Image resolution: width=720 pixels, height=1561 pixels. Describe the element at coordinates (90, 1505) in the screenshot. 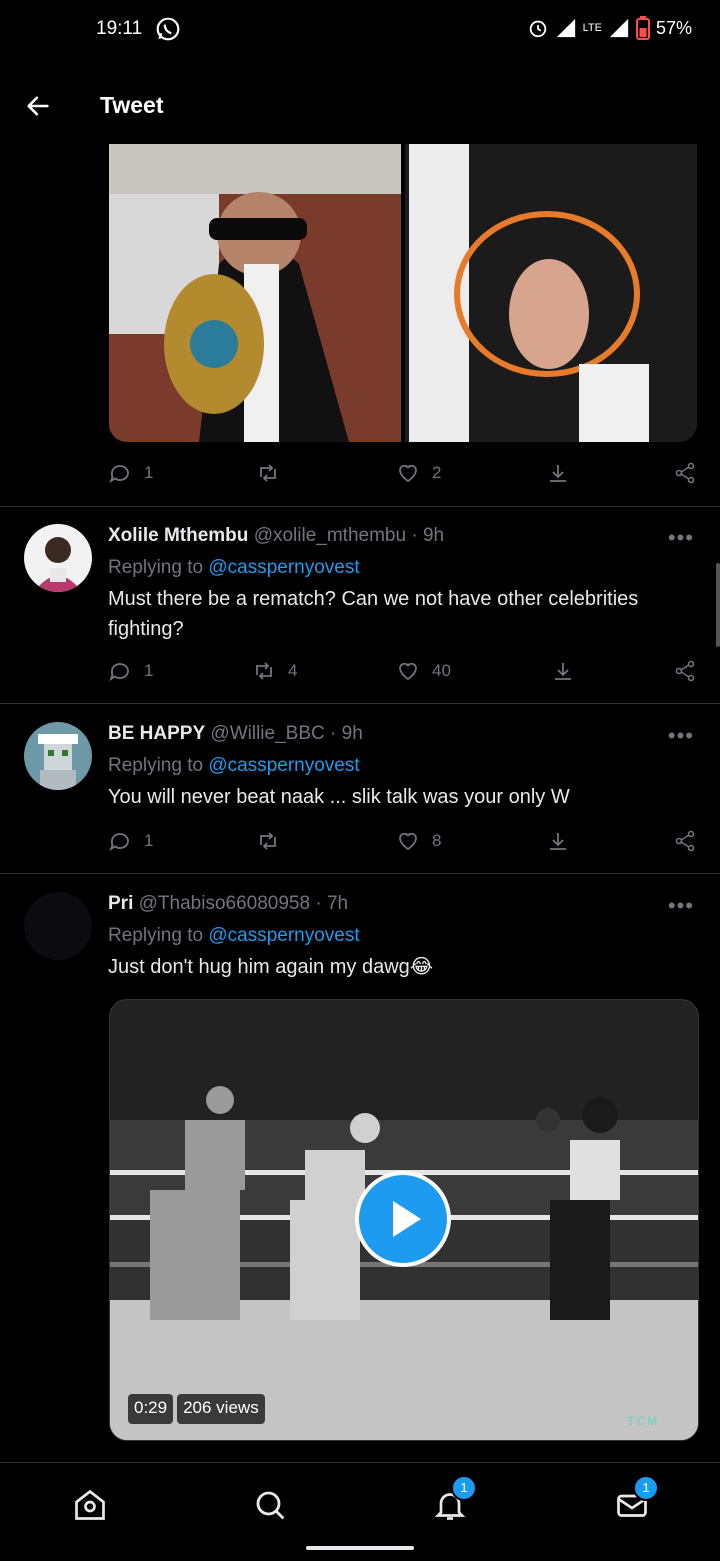

I see `home-icon` at that location.